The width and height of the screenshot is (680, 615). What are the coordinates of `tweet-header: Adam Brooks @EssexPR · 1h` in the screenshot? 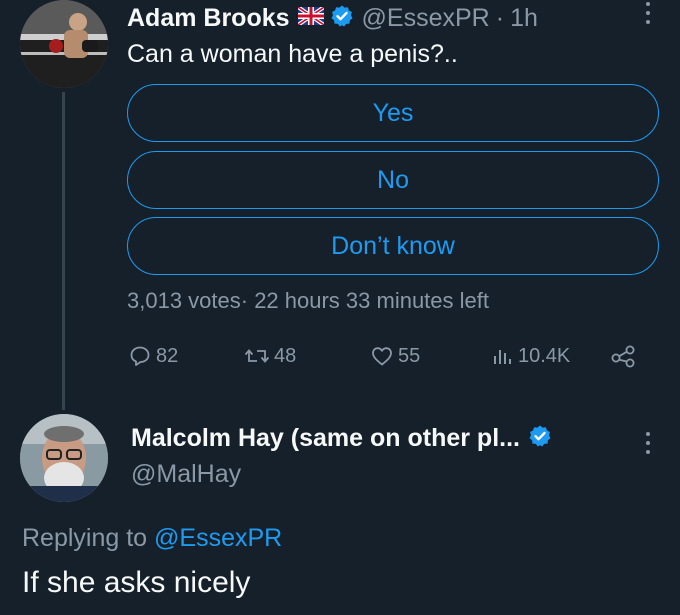 It's located at (332, 18).